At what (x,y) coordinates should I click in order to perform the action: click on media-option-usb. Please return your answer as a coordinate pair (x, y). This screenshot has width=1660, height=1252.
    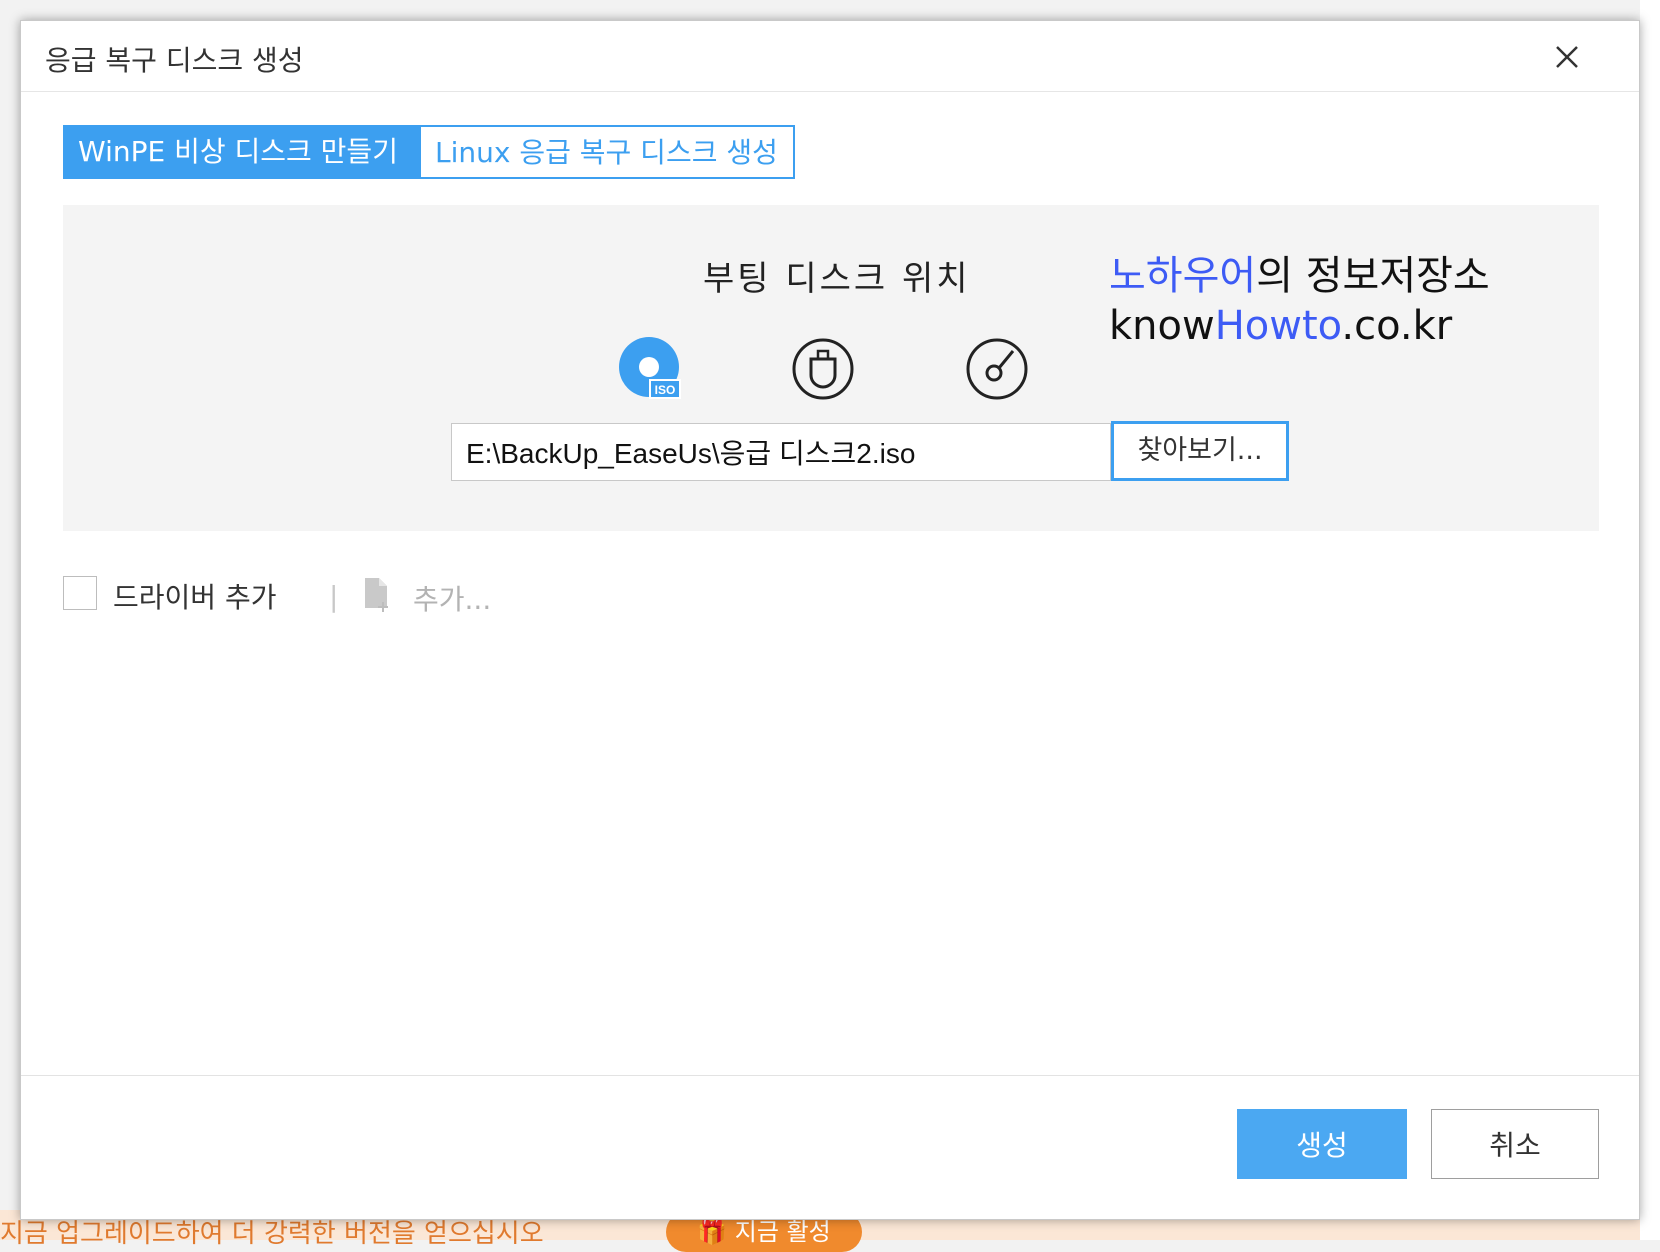
    Looking at the image, I should click on (823, 369).